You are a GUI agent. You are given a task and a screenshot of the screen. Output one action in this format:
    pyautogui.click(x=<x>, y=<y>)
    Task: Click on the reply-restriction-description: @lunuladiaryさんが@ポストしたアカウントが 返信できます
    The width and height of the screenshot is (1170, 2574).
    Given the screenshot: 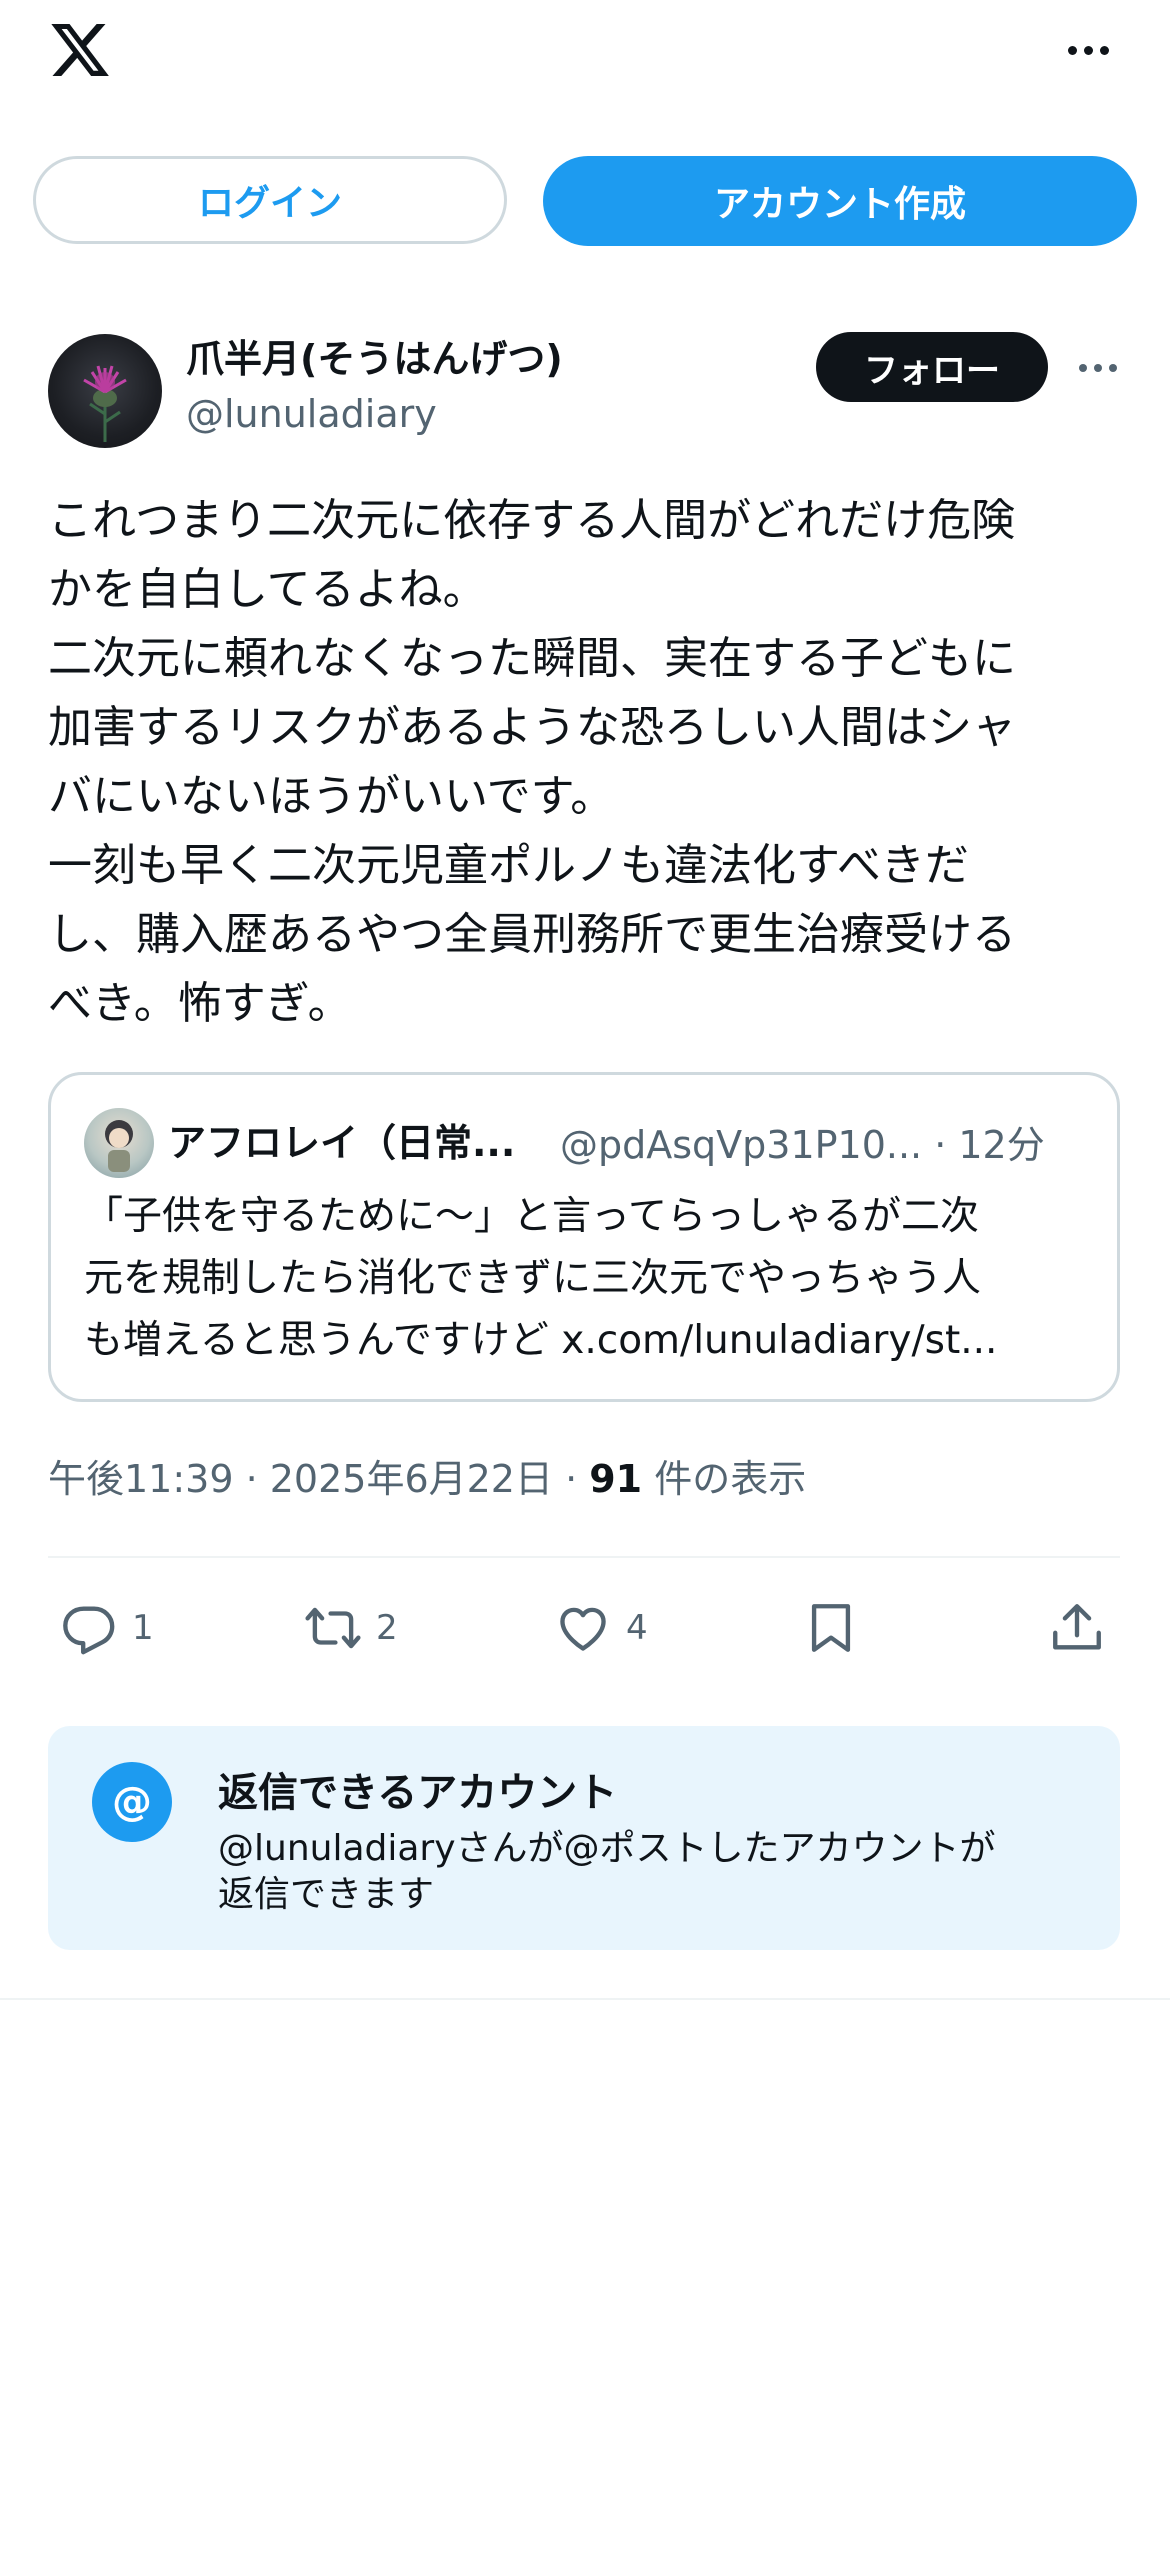 What is the action you would take?
    pyautogui.click(x=607, y=1871)
    